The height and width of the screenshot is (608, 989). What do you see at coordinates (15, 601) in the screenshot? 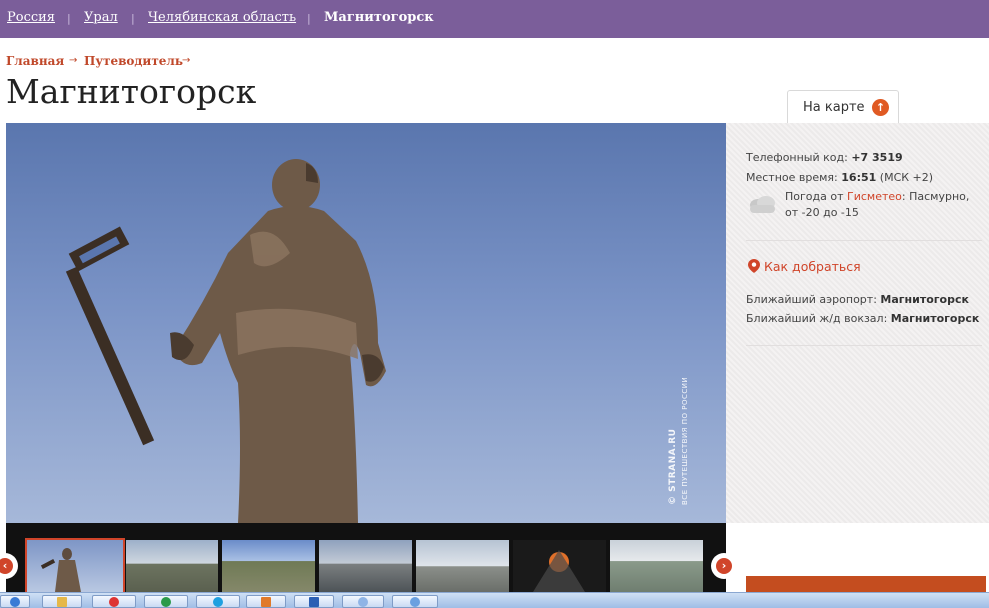
I see `taskbar-start-button` at bounding box center [15, 601].